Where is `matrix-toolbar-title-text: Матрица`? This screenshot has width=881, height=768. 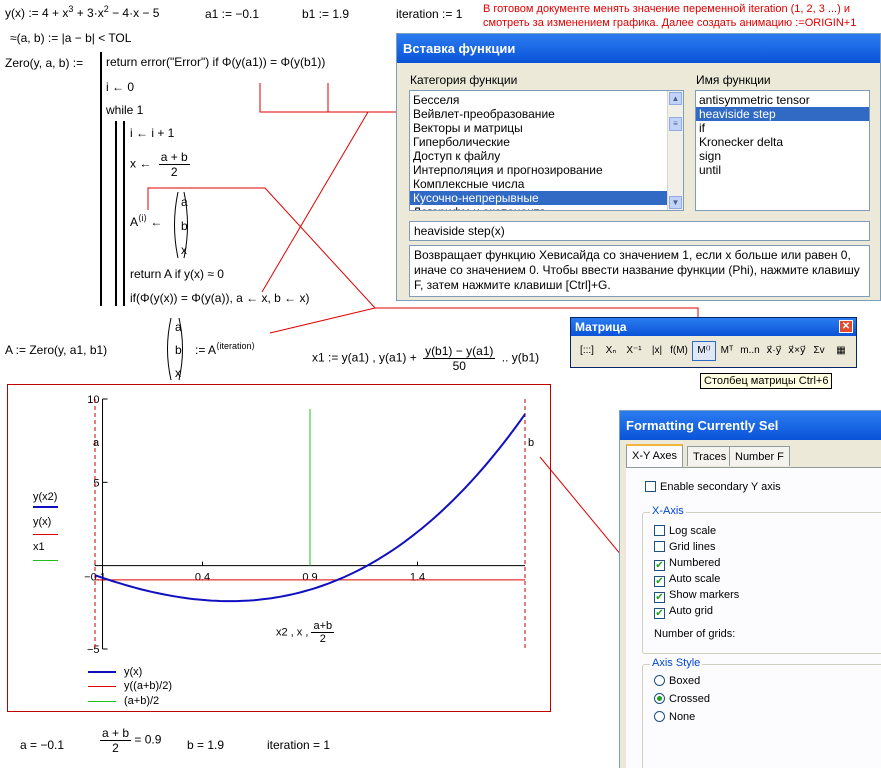 matrix-toolbar-title-text: Матрица is located at coordinates (601, 327).